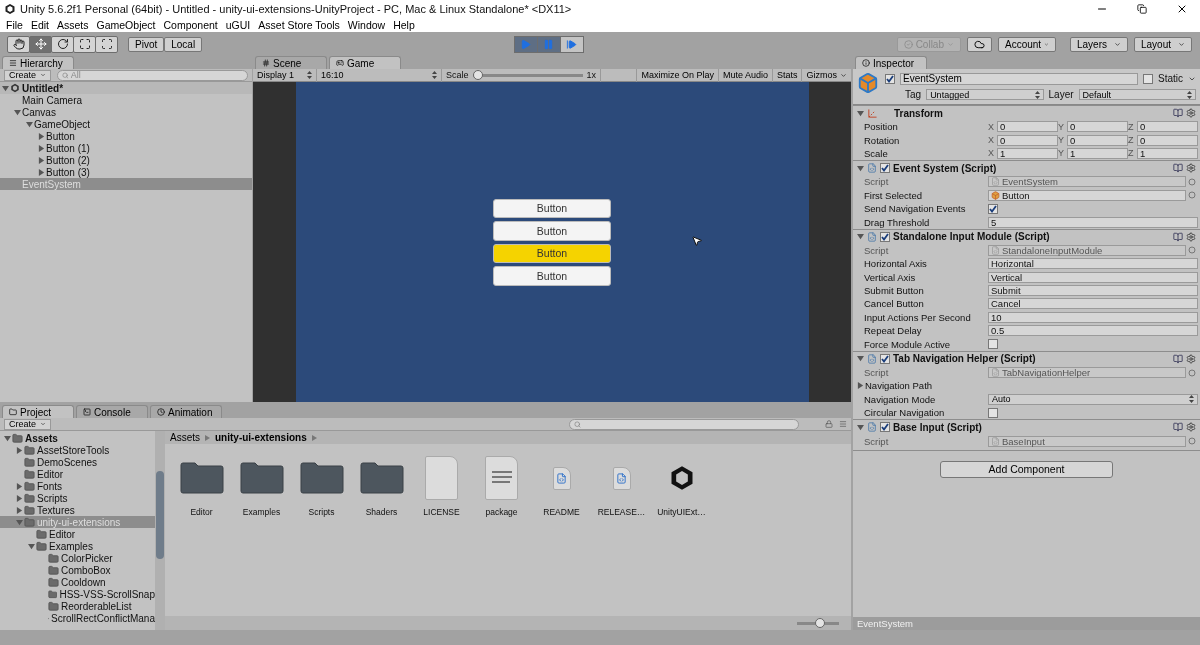  I want to click on number-field: 1, so click(1097, 153).